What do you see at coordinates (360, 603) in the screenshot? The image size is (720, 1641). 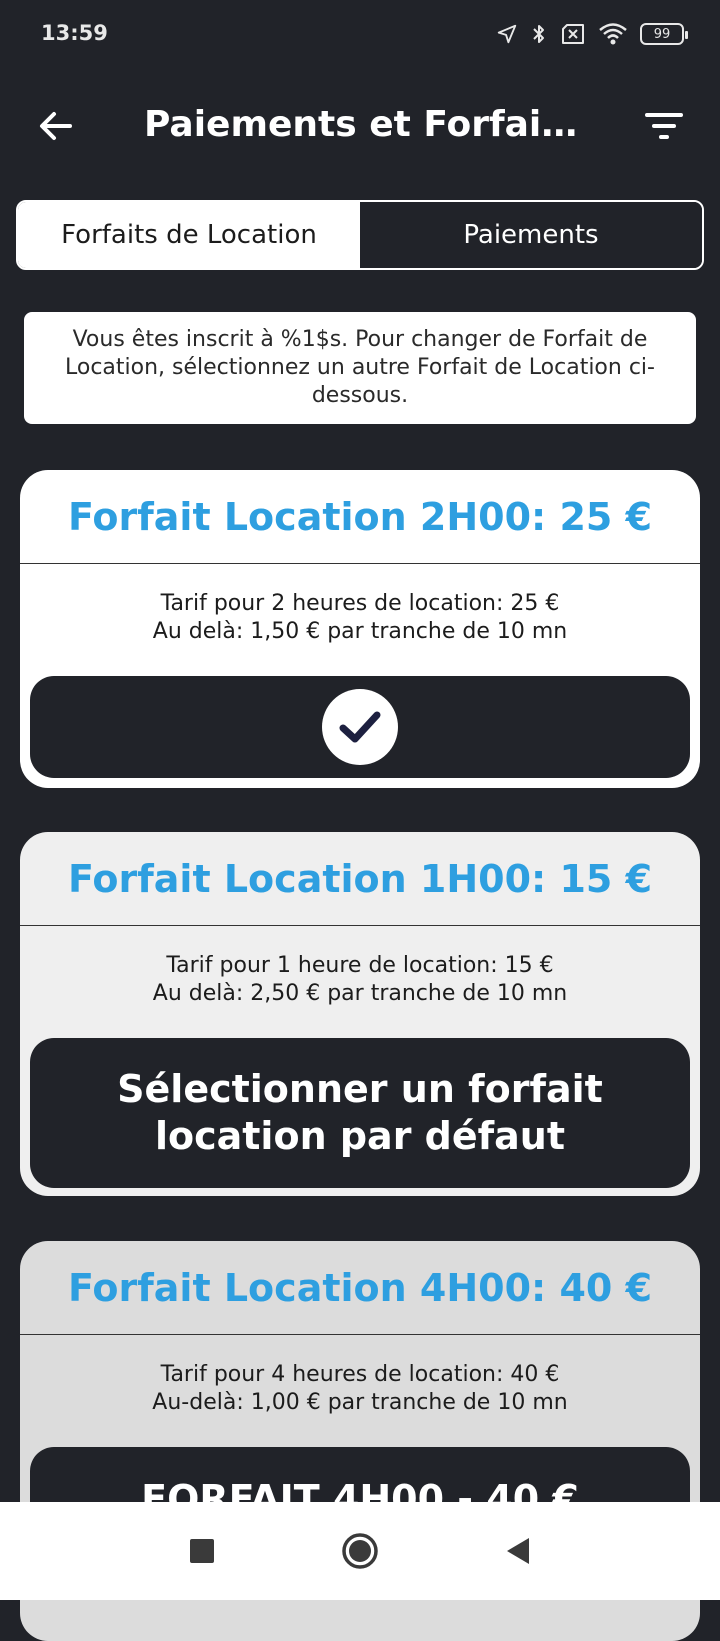 I see `plan-rate: Tarif pour 2 heures de location: 25 €` at bounding box center [360, 603].